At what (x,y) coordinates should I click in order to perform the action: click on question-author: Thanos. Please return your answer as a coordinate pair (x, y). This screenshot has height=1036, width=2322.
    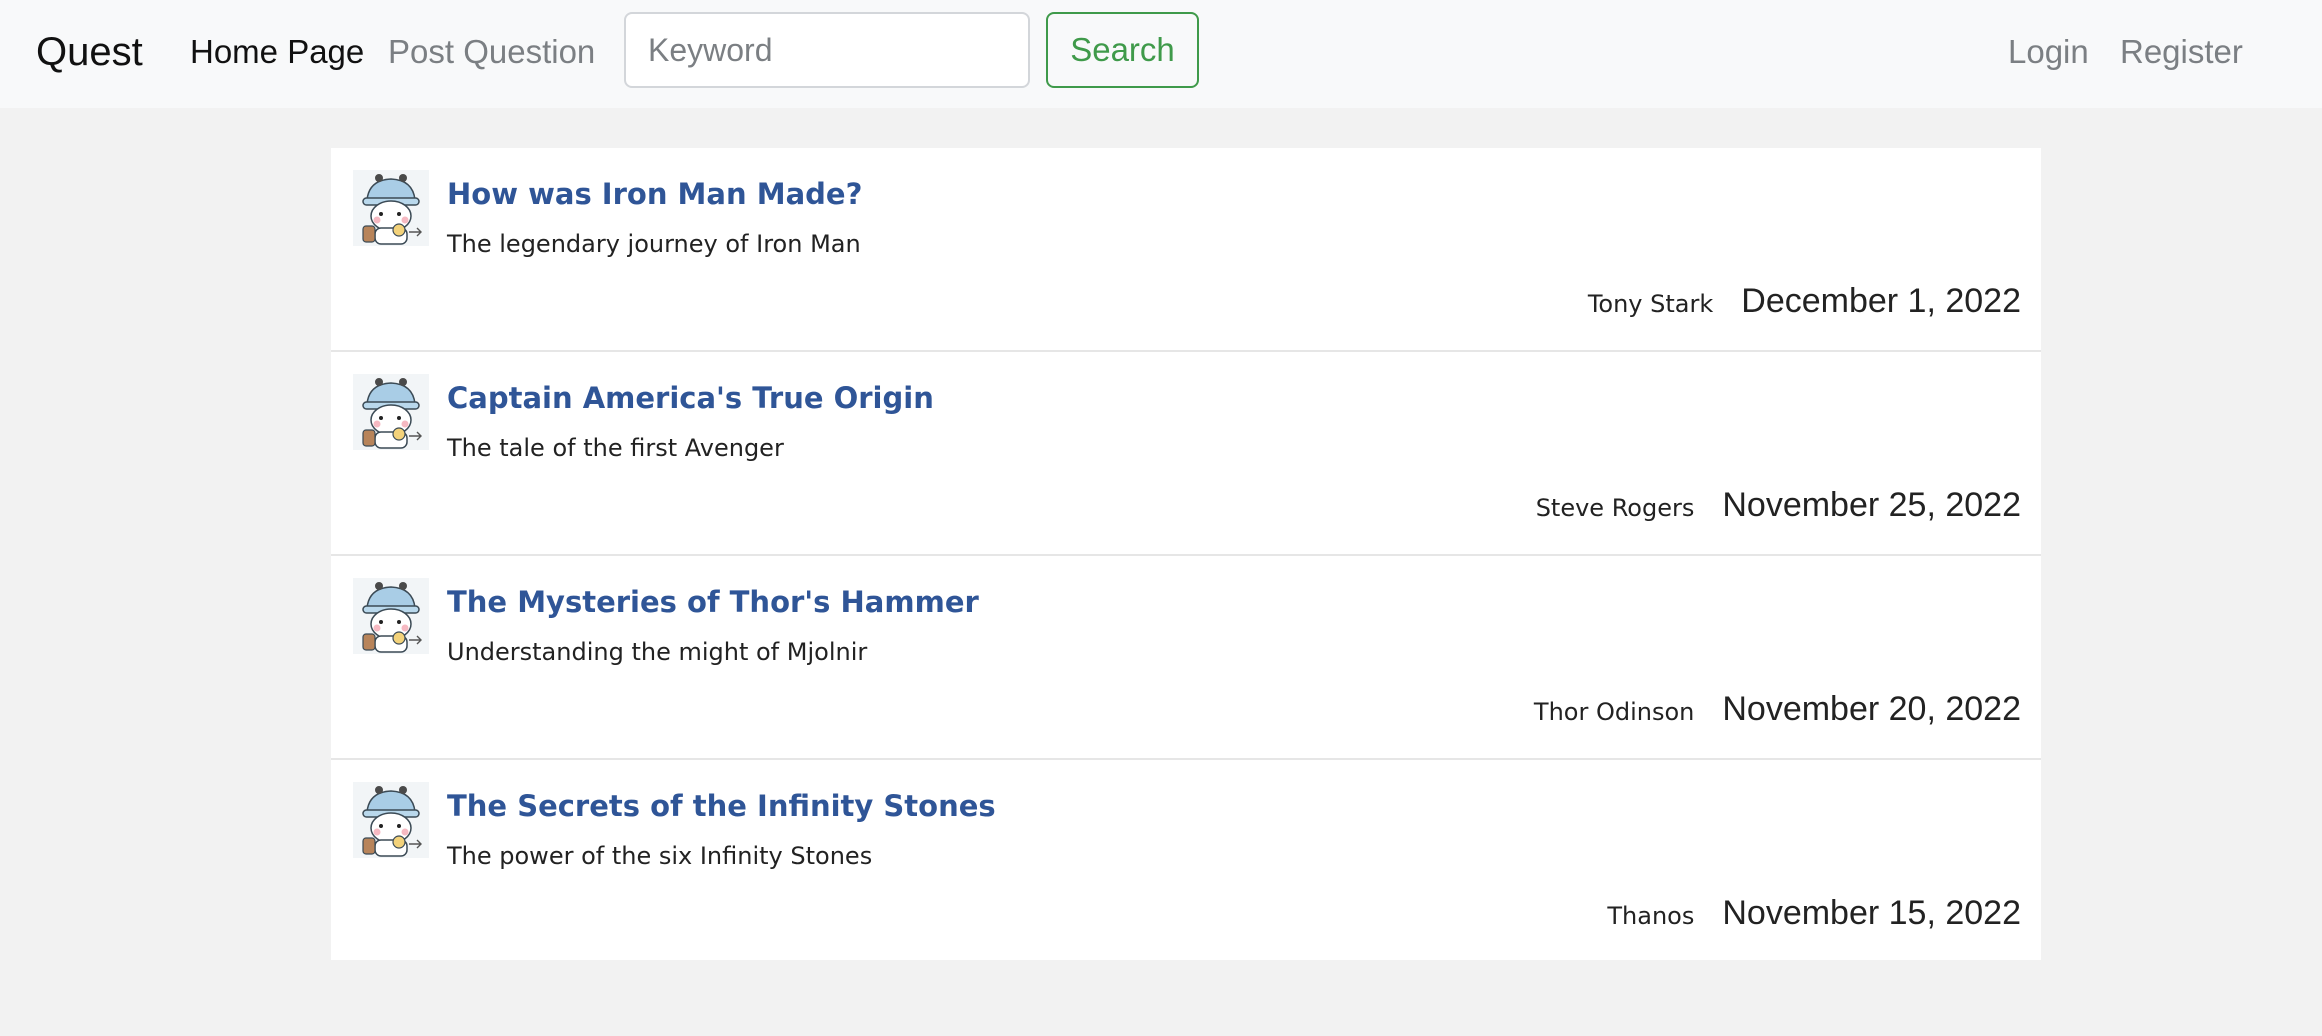
    Looking at the image, I should click on (1651, 916).